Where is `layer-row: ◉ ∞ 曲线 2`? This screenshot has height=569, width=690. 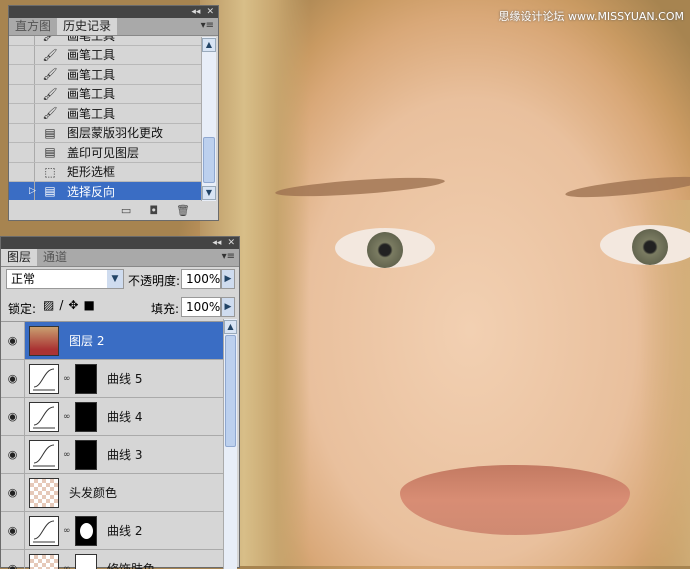 layer-row: ◉ ∞ 曲线 2 is located at coordinates (112, 531).